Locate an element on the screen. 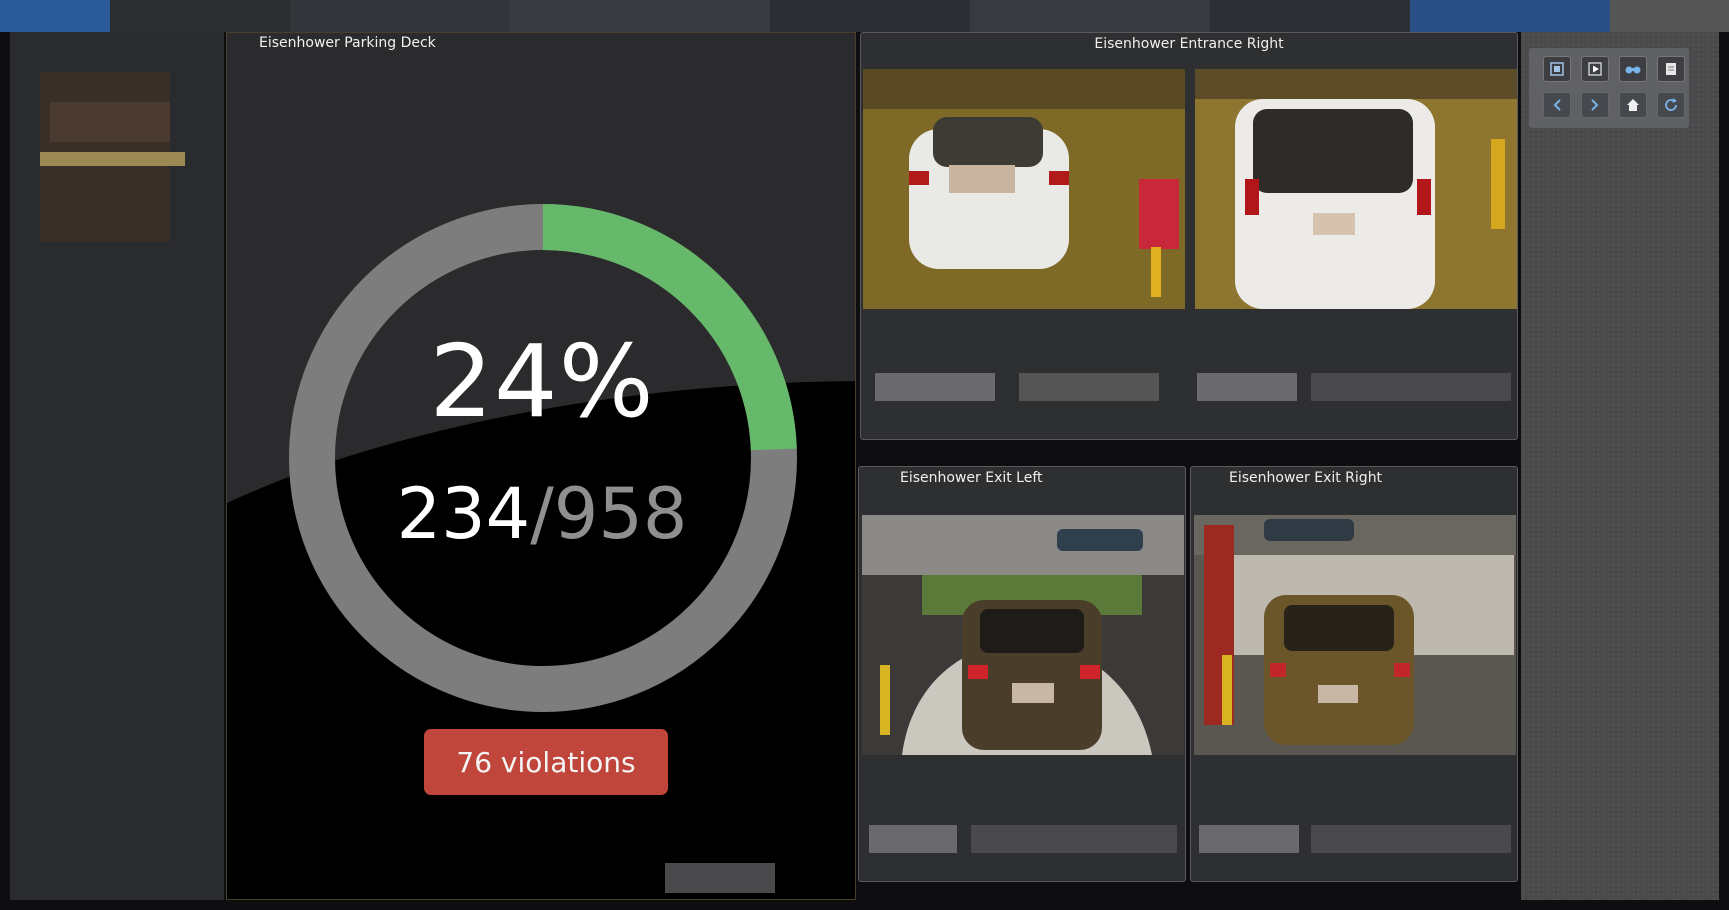 The image size is (1729, 910). document-icon is located at coordinates (1671, 69).